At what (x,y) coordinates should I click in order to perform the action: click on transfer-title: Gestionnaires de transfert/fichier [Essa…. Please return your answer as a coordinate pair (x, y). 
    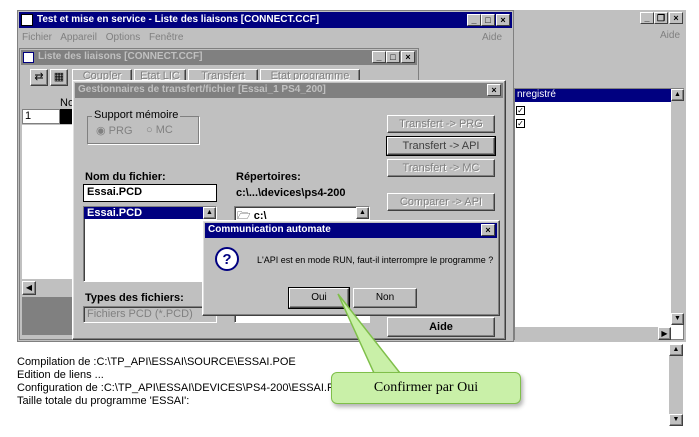
    Looking at the image, I should click on (202, 89).